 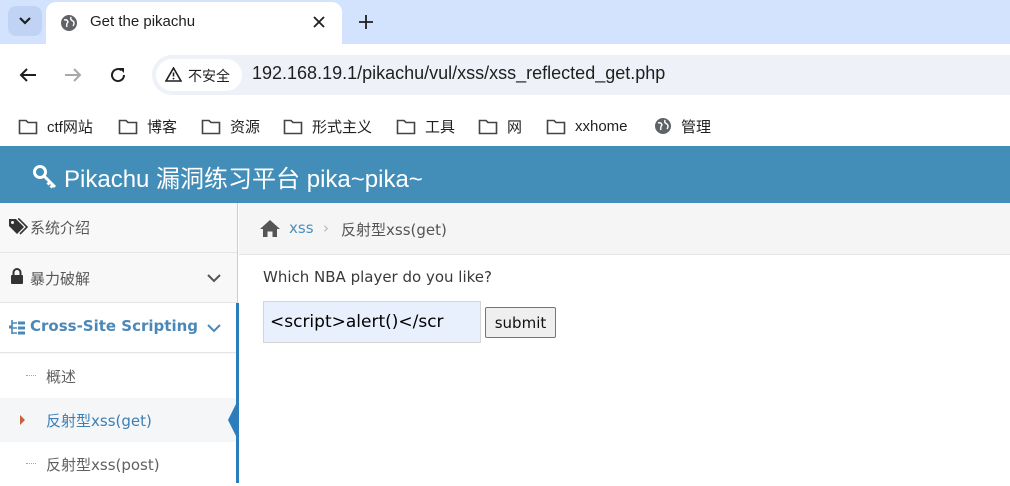 I want to click on site-header: Pikachu 漏洞练习平台 pika~pika~, so click(x=505, y=174).